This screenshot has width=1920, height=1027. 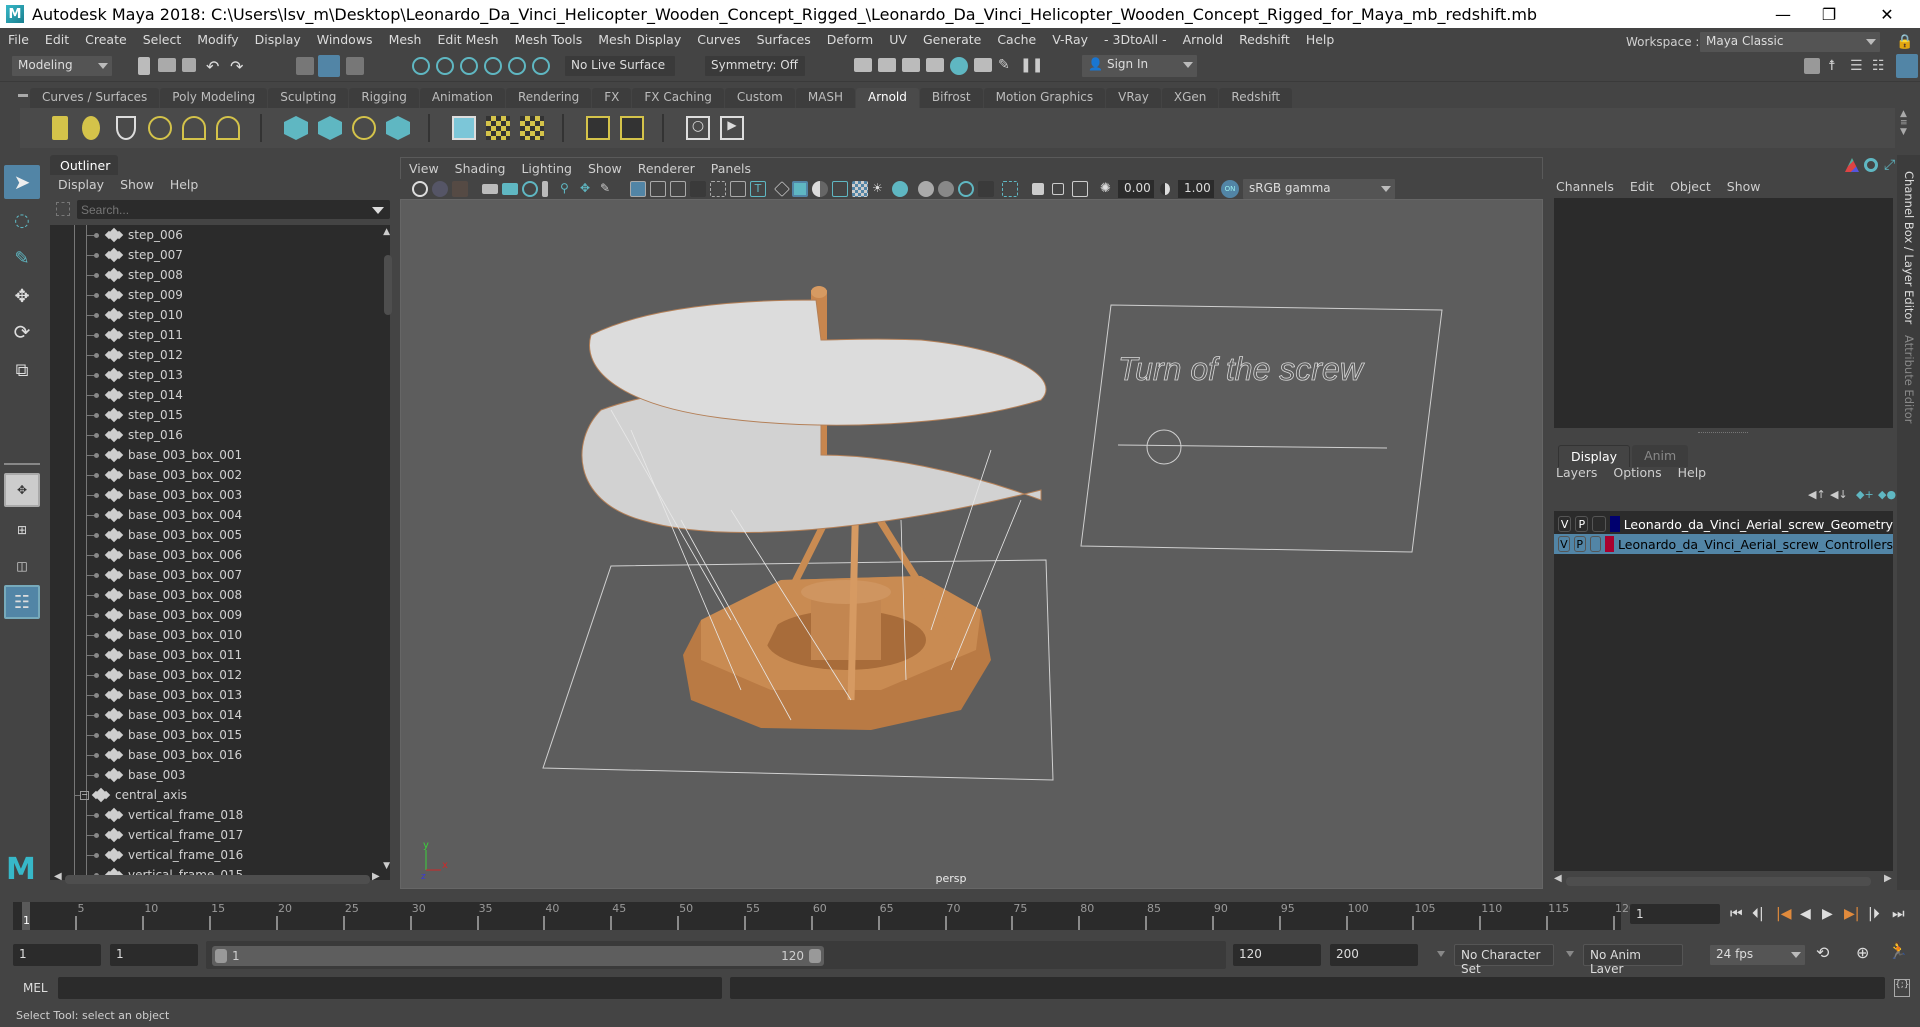 I want to click on new-scene-icon, so click(x=144, y=66).